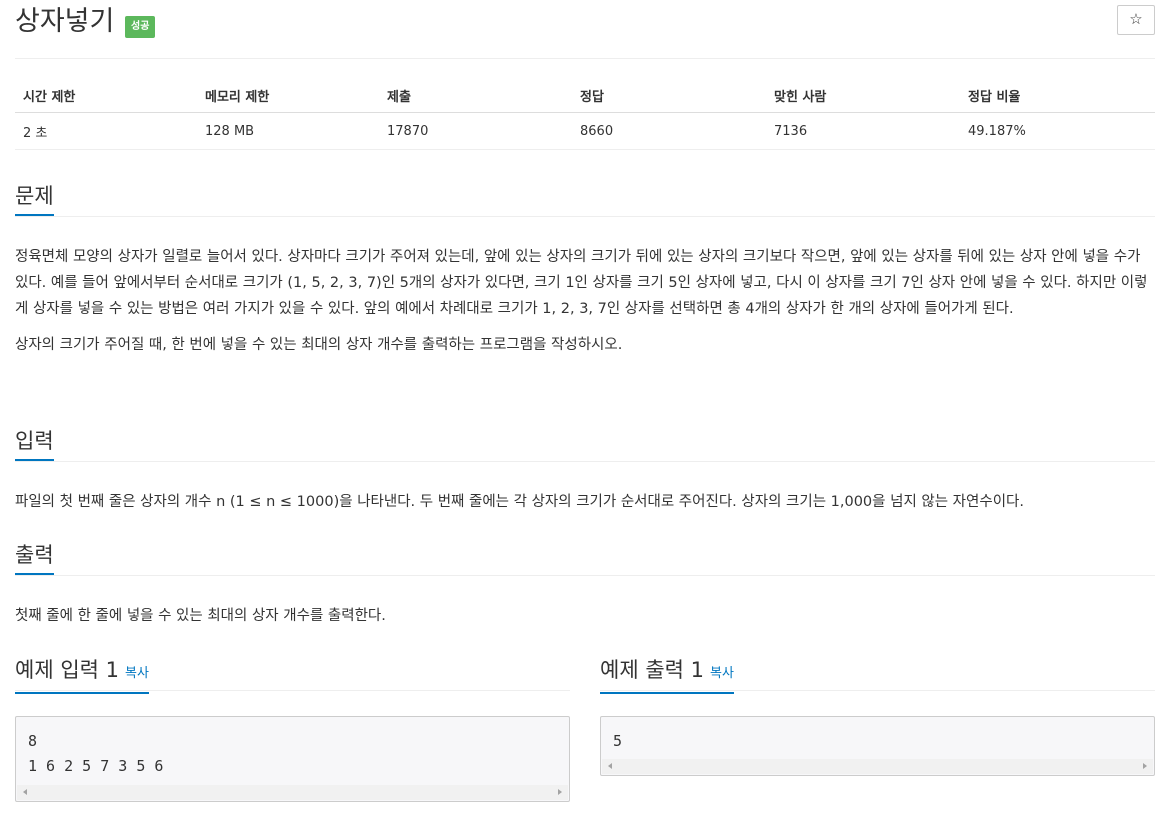 Image resolution: width=1172 pixels, height=816 pixels. What do you see at coordinates (292, 759) in the screenshot?
I see `sample-input-box: 8 1 6 2 5 7 3 5 6` at bounding box center [292, 759].